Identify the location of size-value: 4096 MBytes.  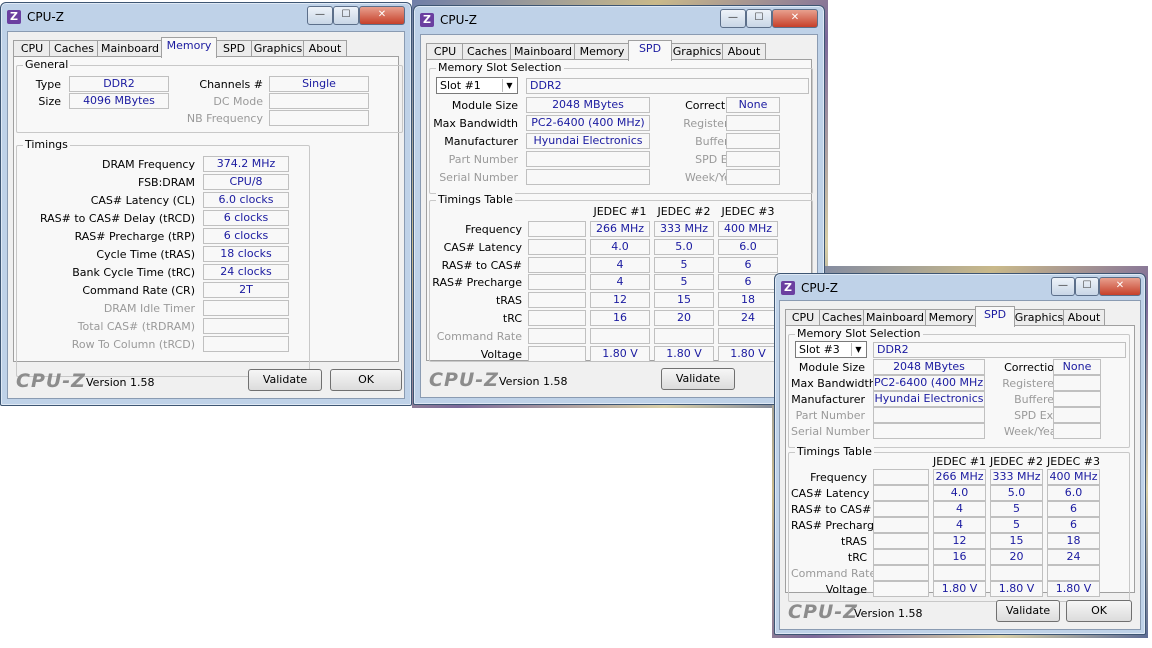
(119, 101).